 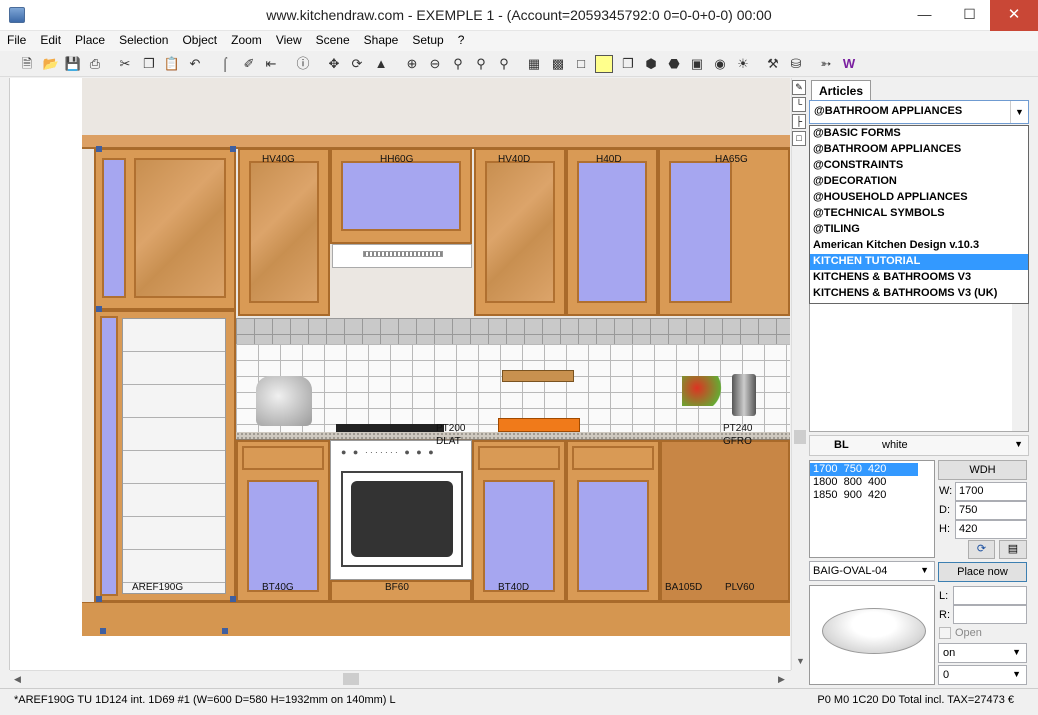 I want to click on undo-icon: ↶, so click(x=195, y=64).